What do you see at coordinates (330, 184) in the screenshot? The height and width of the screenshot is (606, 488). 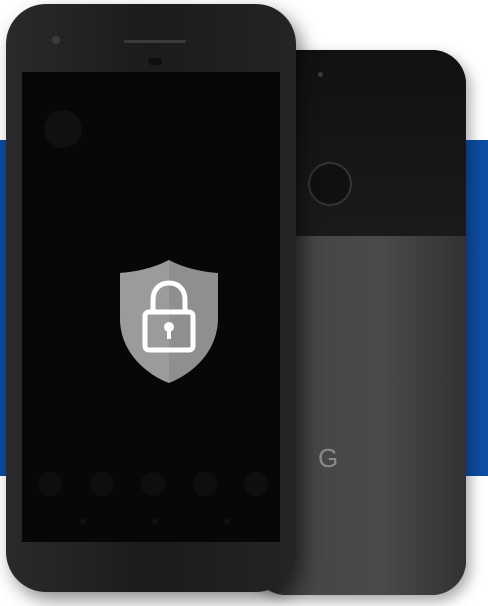 I see `fingerprint-sensor` at bounding box center [330, 184].